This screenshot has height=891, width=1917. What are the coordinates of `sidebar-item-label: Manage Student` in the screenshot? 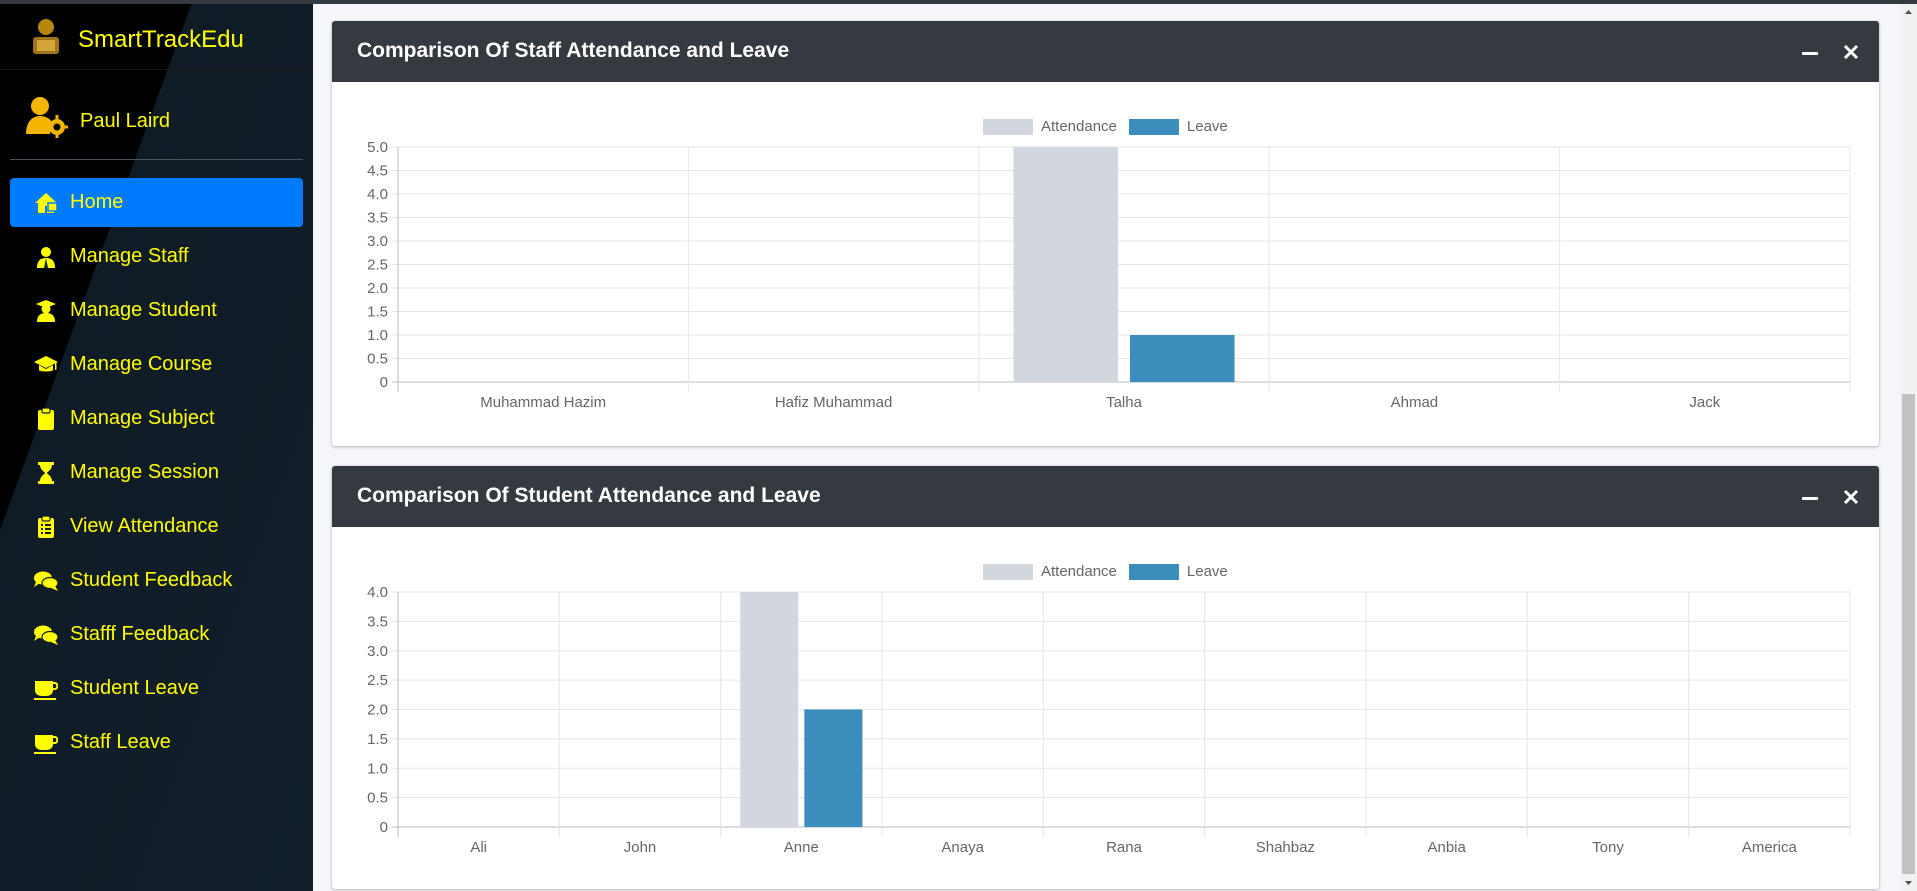 It's located at (143, 310).